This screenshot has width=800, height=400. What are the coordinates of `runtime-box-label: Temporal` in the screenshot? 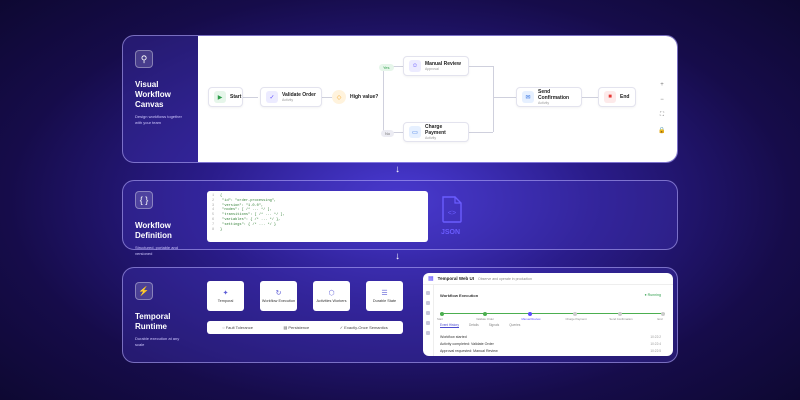 It's located at (225, 300).